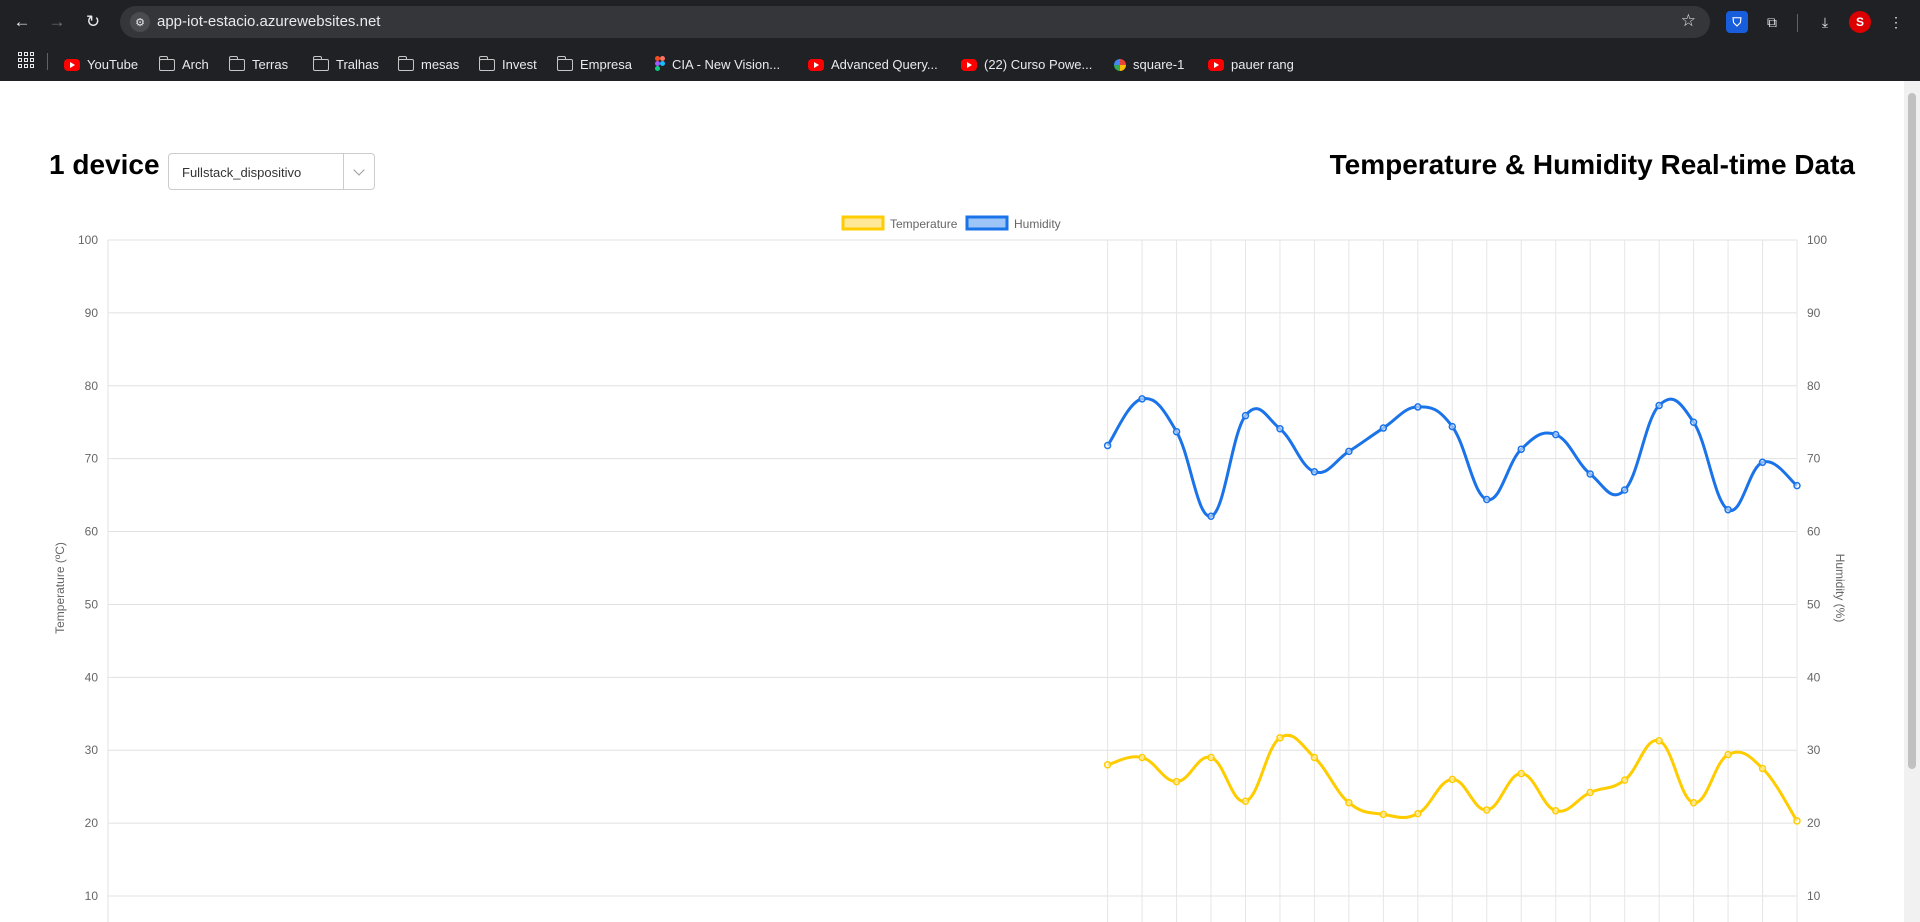 The image size is (1920, 922). I want to click on address-url: app-iot-estacio.azurewebsites.net, so click(268, 21).